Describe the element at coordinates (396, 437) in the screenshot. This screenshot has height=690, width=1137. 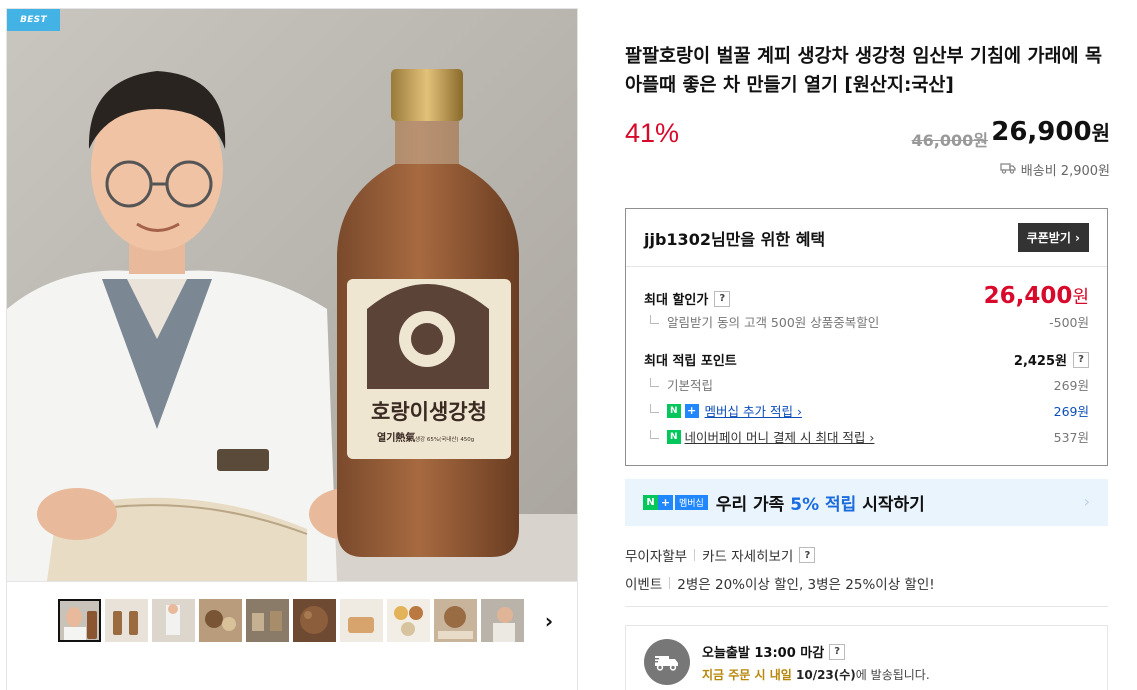
I see `bottle-label-sub: 열기熱氣` at that location.